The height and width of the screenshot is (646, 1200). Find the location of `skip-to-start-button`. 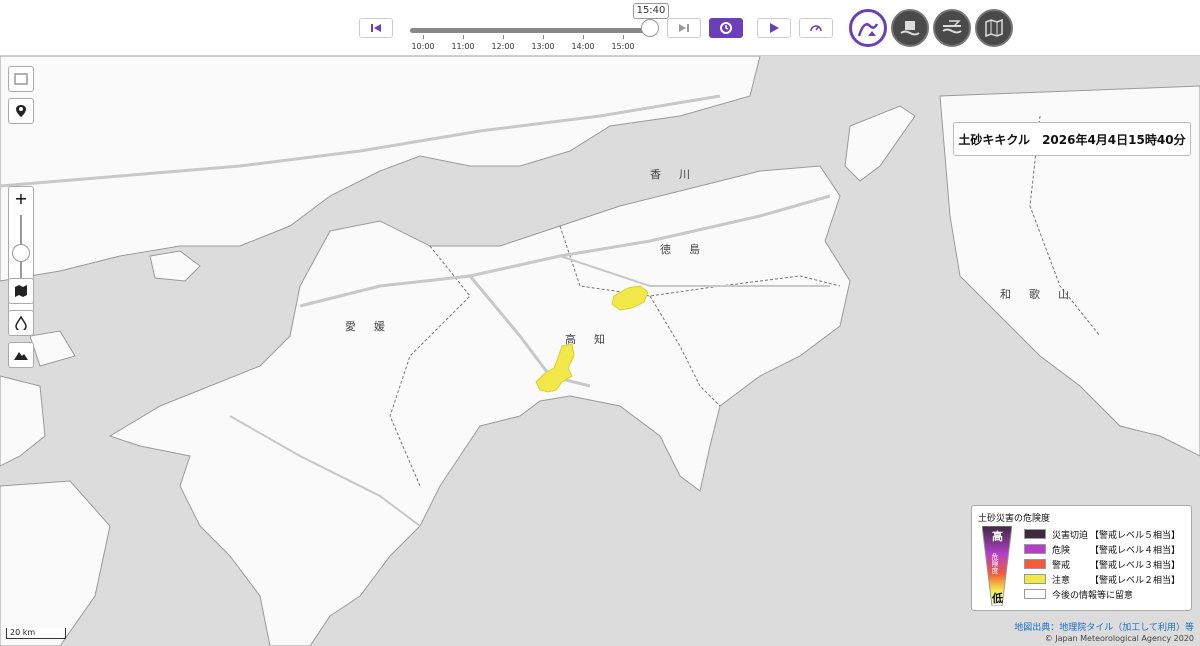

skip-to-start-button is located at coordinates (376, 28).